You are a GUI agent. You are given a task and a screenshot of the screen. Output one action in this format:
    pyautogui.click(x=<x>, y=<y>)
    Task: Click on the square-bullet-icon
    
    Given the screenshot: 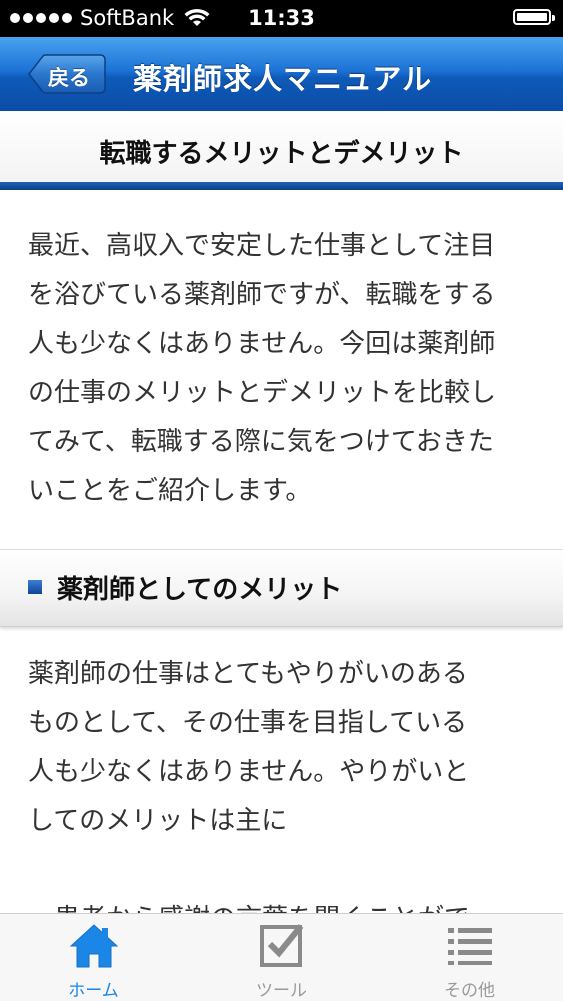 What is the action you would take?
    pyautogui.click(x=35, y=587)
    